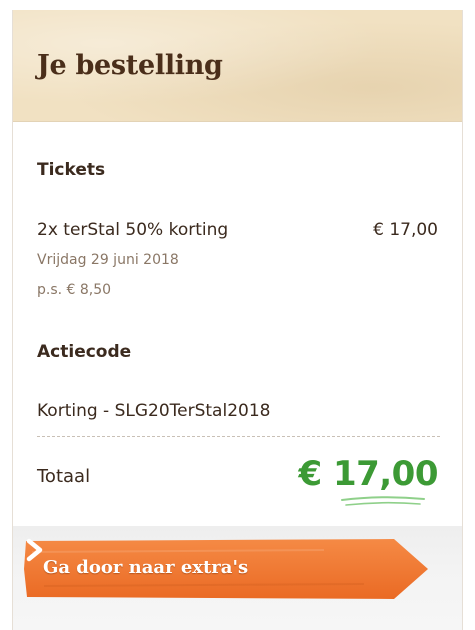 Image resolution: width=475 pixels, height=630 pixels. Describe the element at coordinates (71, 170) in the screenshot. I see `tickets-section-title: Tickets` at that location.